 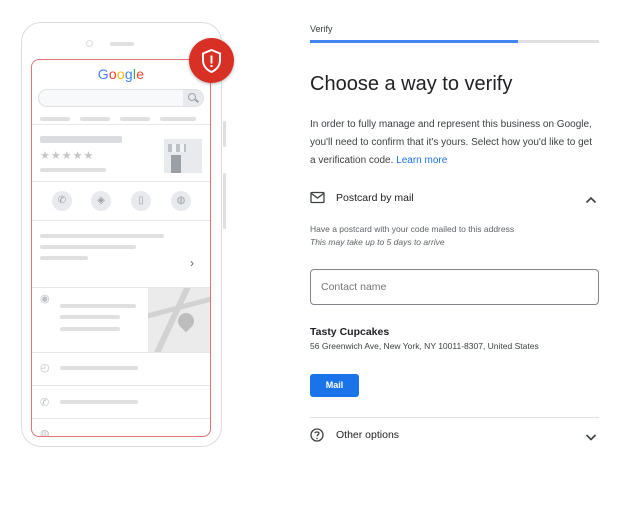 What do you see at coordinates (317, 200) in the screenshot?
I see `mail-envelope-icon` at bounding box center [317, 200].